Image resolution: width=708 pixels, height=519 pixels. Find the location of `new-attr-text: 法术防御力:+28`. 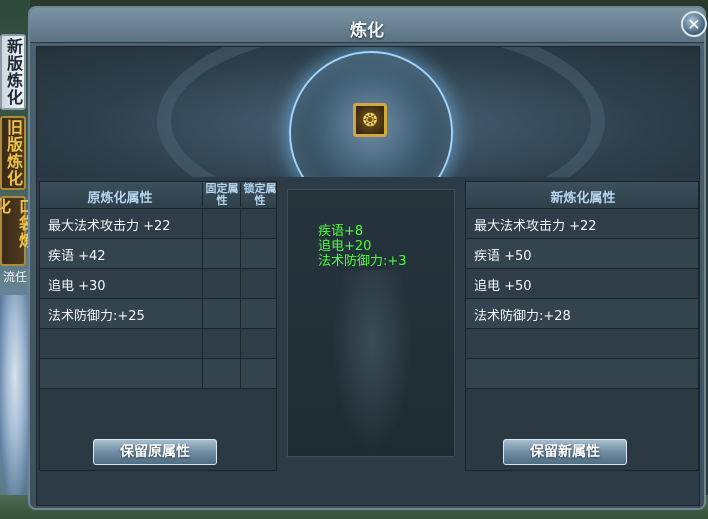

new-attr-text: 法术防御力:+28 is located at coordinates (522, 316).